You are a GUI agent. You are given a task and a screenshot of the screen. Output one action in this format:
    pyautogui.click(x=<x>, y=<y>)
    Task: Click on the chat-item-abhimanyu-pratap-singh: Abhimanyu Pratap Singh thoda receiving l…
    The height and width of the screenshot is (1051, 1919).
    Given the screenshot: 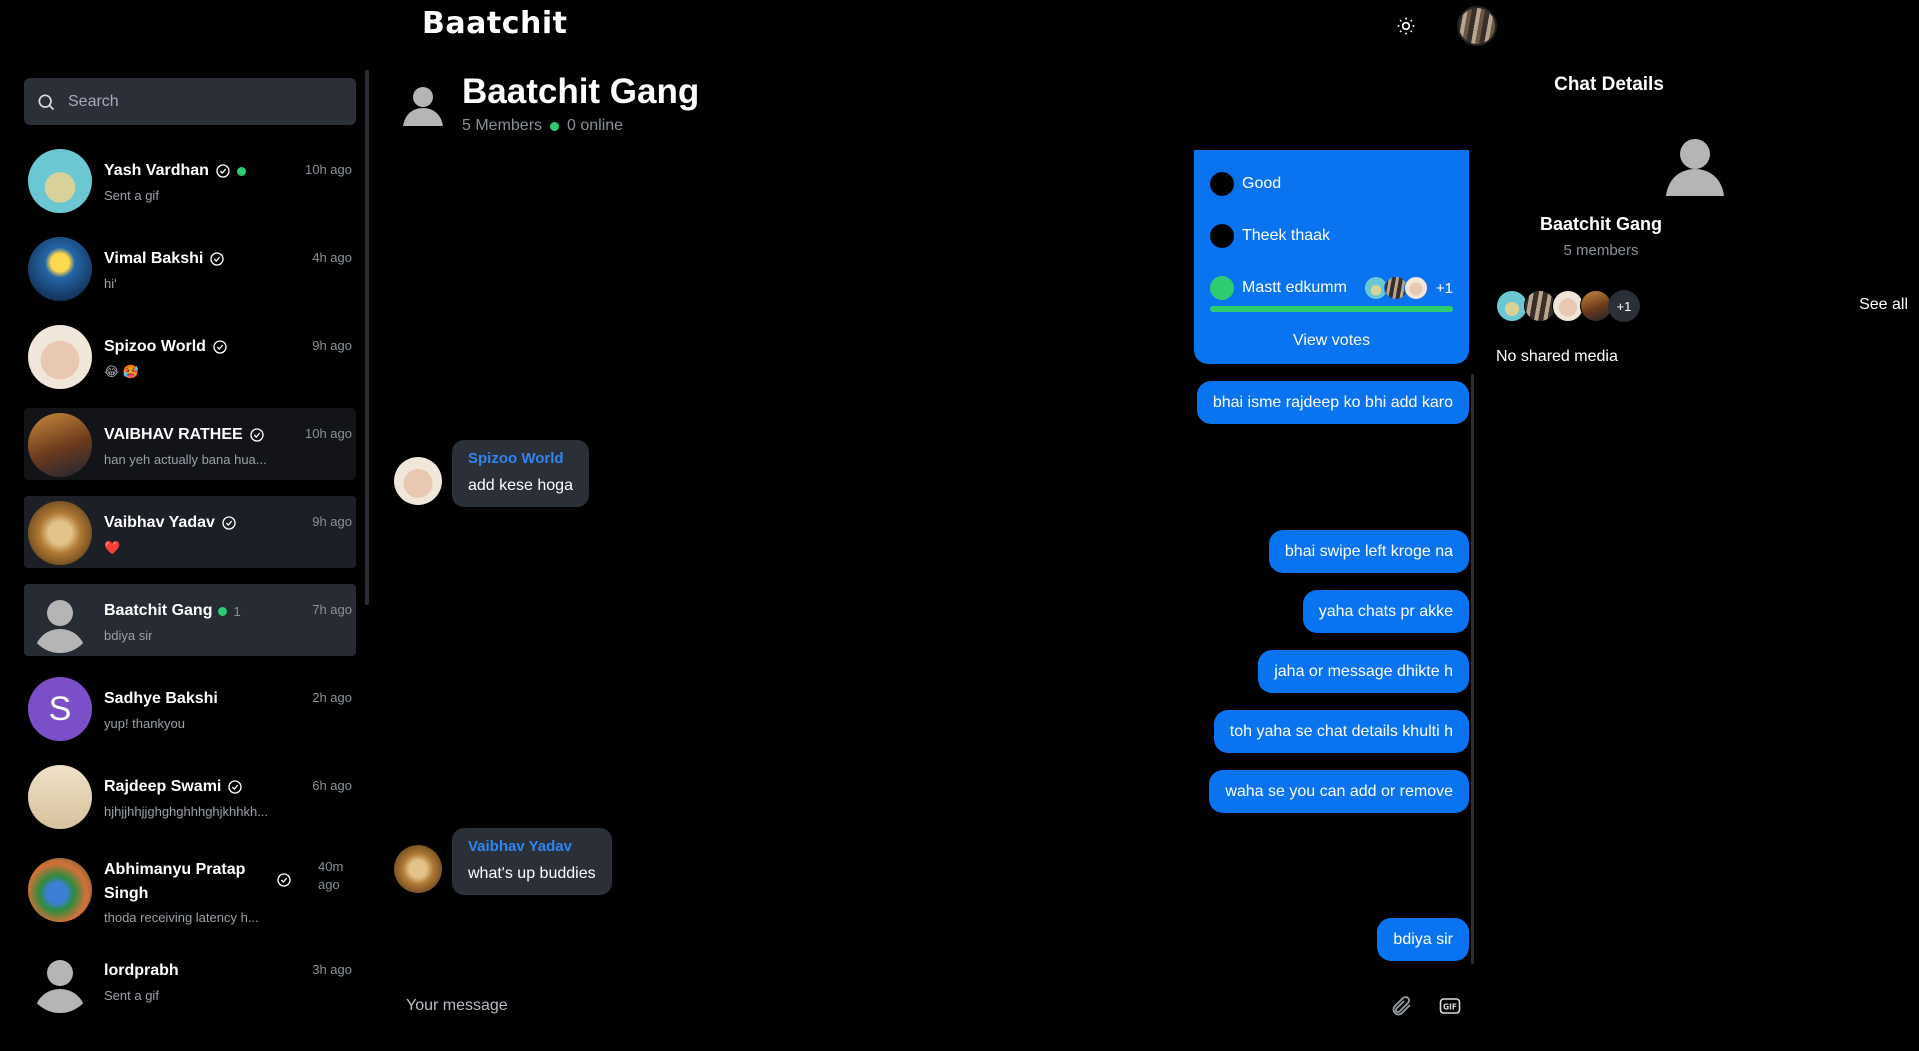 What is the action you would take?
    pyautogui.click(x=190, y=890)
    